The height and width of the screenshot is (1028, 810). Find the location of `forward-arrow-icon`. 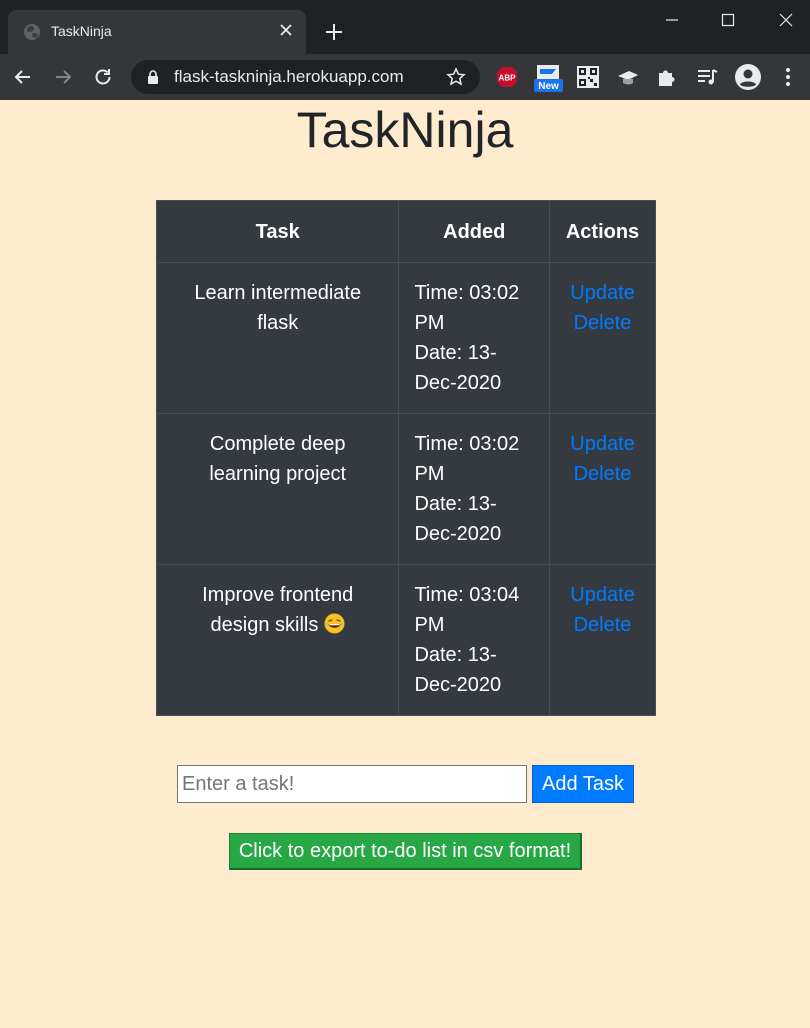

forward-arrow-icon is located at coordinates (63, 77).